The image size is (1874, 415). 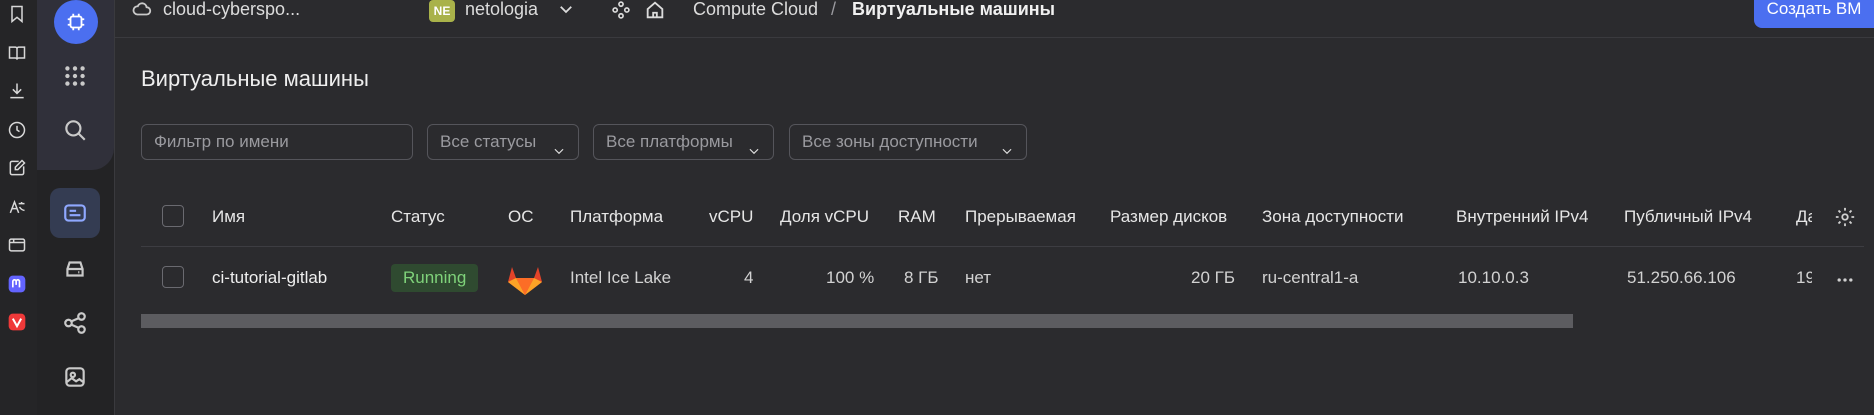 I want to click on column-header-internal-ip: Внутренний IPv4, so click(x=1522, y=217).